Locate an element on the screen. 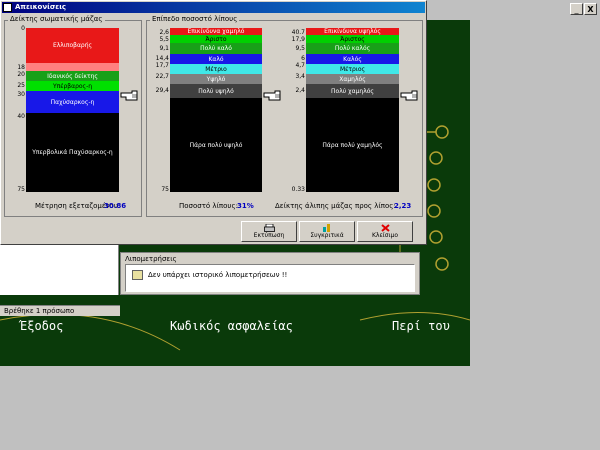 Image resolution: width=600 pixels, height=450 pixels. fat-tick: 14,4 is located at coordinates (162, 58).